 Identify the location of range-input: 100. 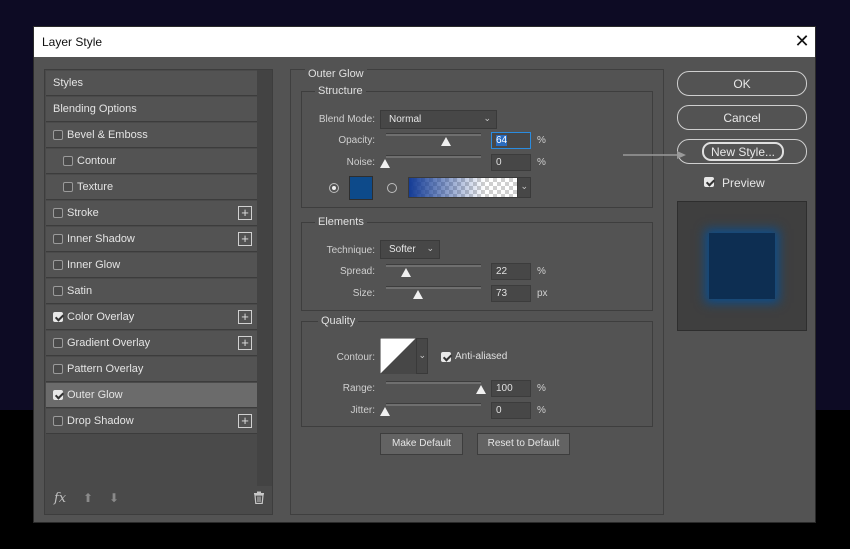
(511, 388).